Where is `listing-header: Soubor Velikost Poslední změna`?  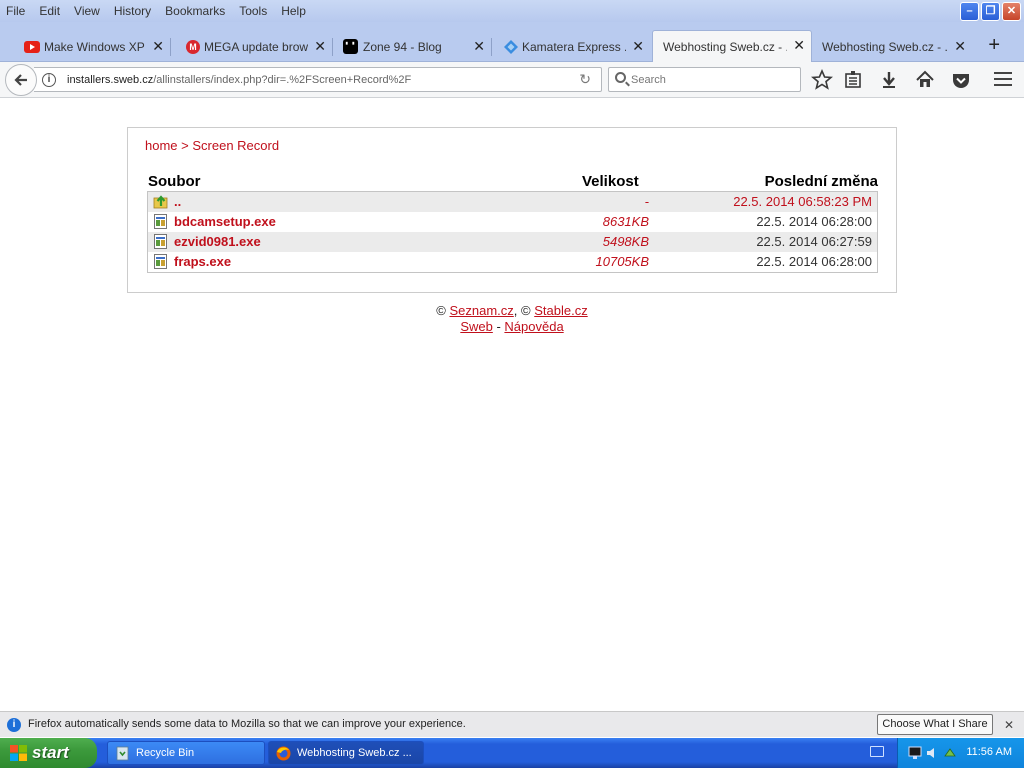 listing-header: Soubor Velikost Poslední změna is located at coordinates (513, 182).